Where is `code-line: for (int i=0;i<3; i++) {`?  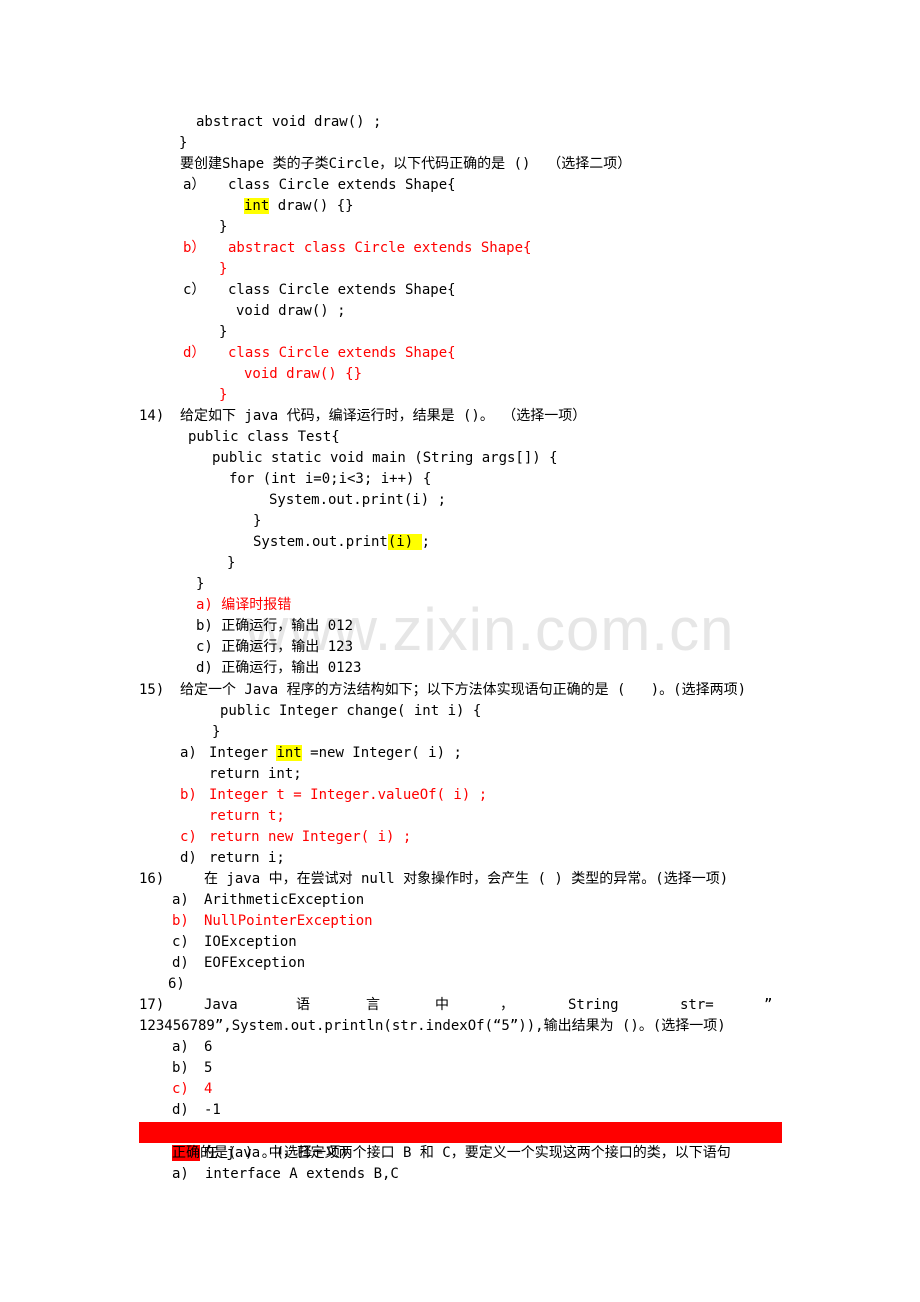
code-line: for (int i=0;i<3; i++) { is located at coordinates (330, 479).